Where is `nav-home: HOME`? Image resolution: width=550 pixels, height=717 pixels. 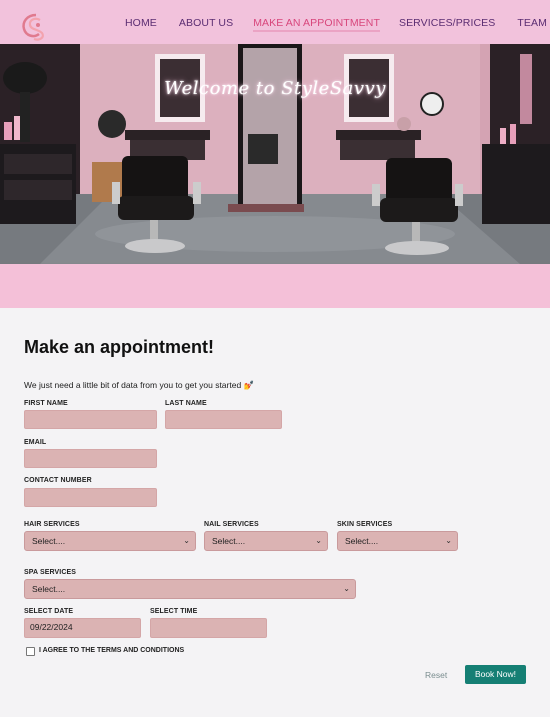
nav-home: HOME is located at coordinates (141, 24).